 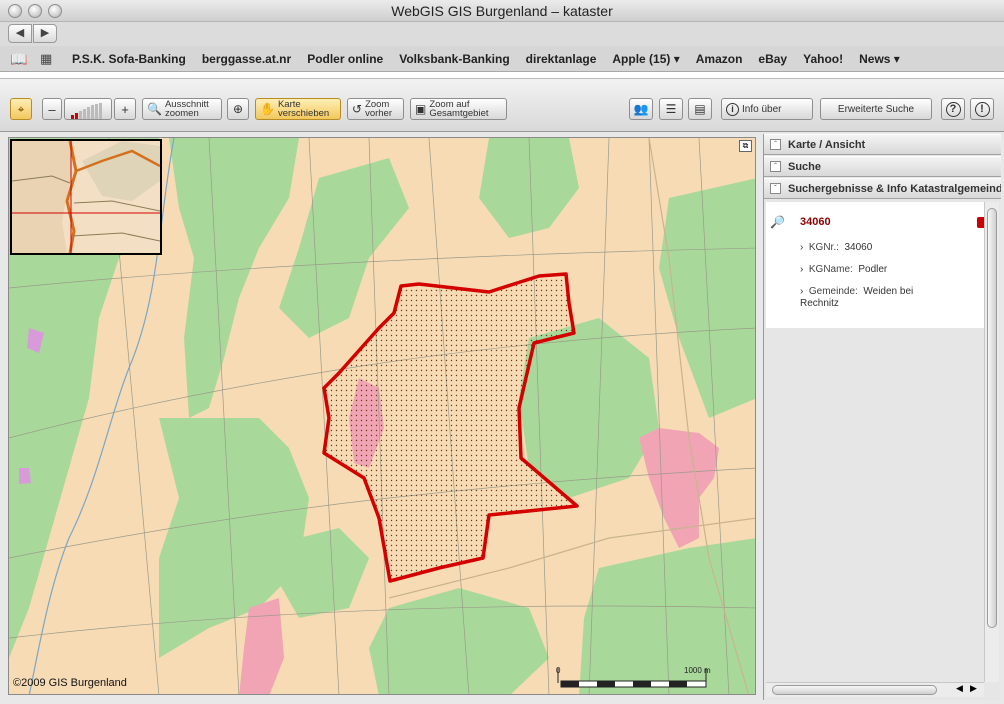 What do you see at coordinates (858, 247) in the screenshot?
I see `kgnr-value: 34060` at bounding box center [858, 247].